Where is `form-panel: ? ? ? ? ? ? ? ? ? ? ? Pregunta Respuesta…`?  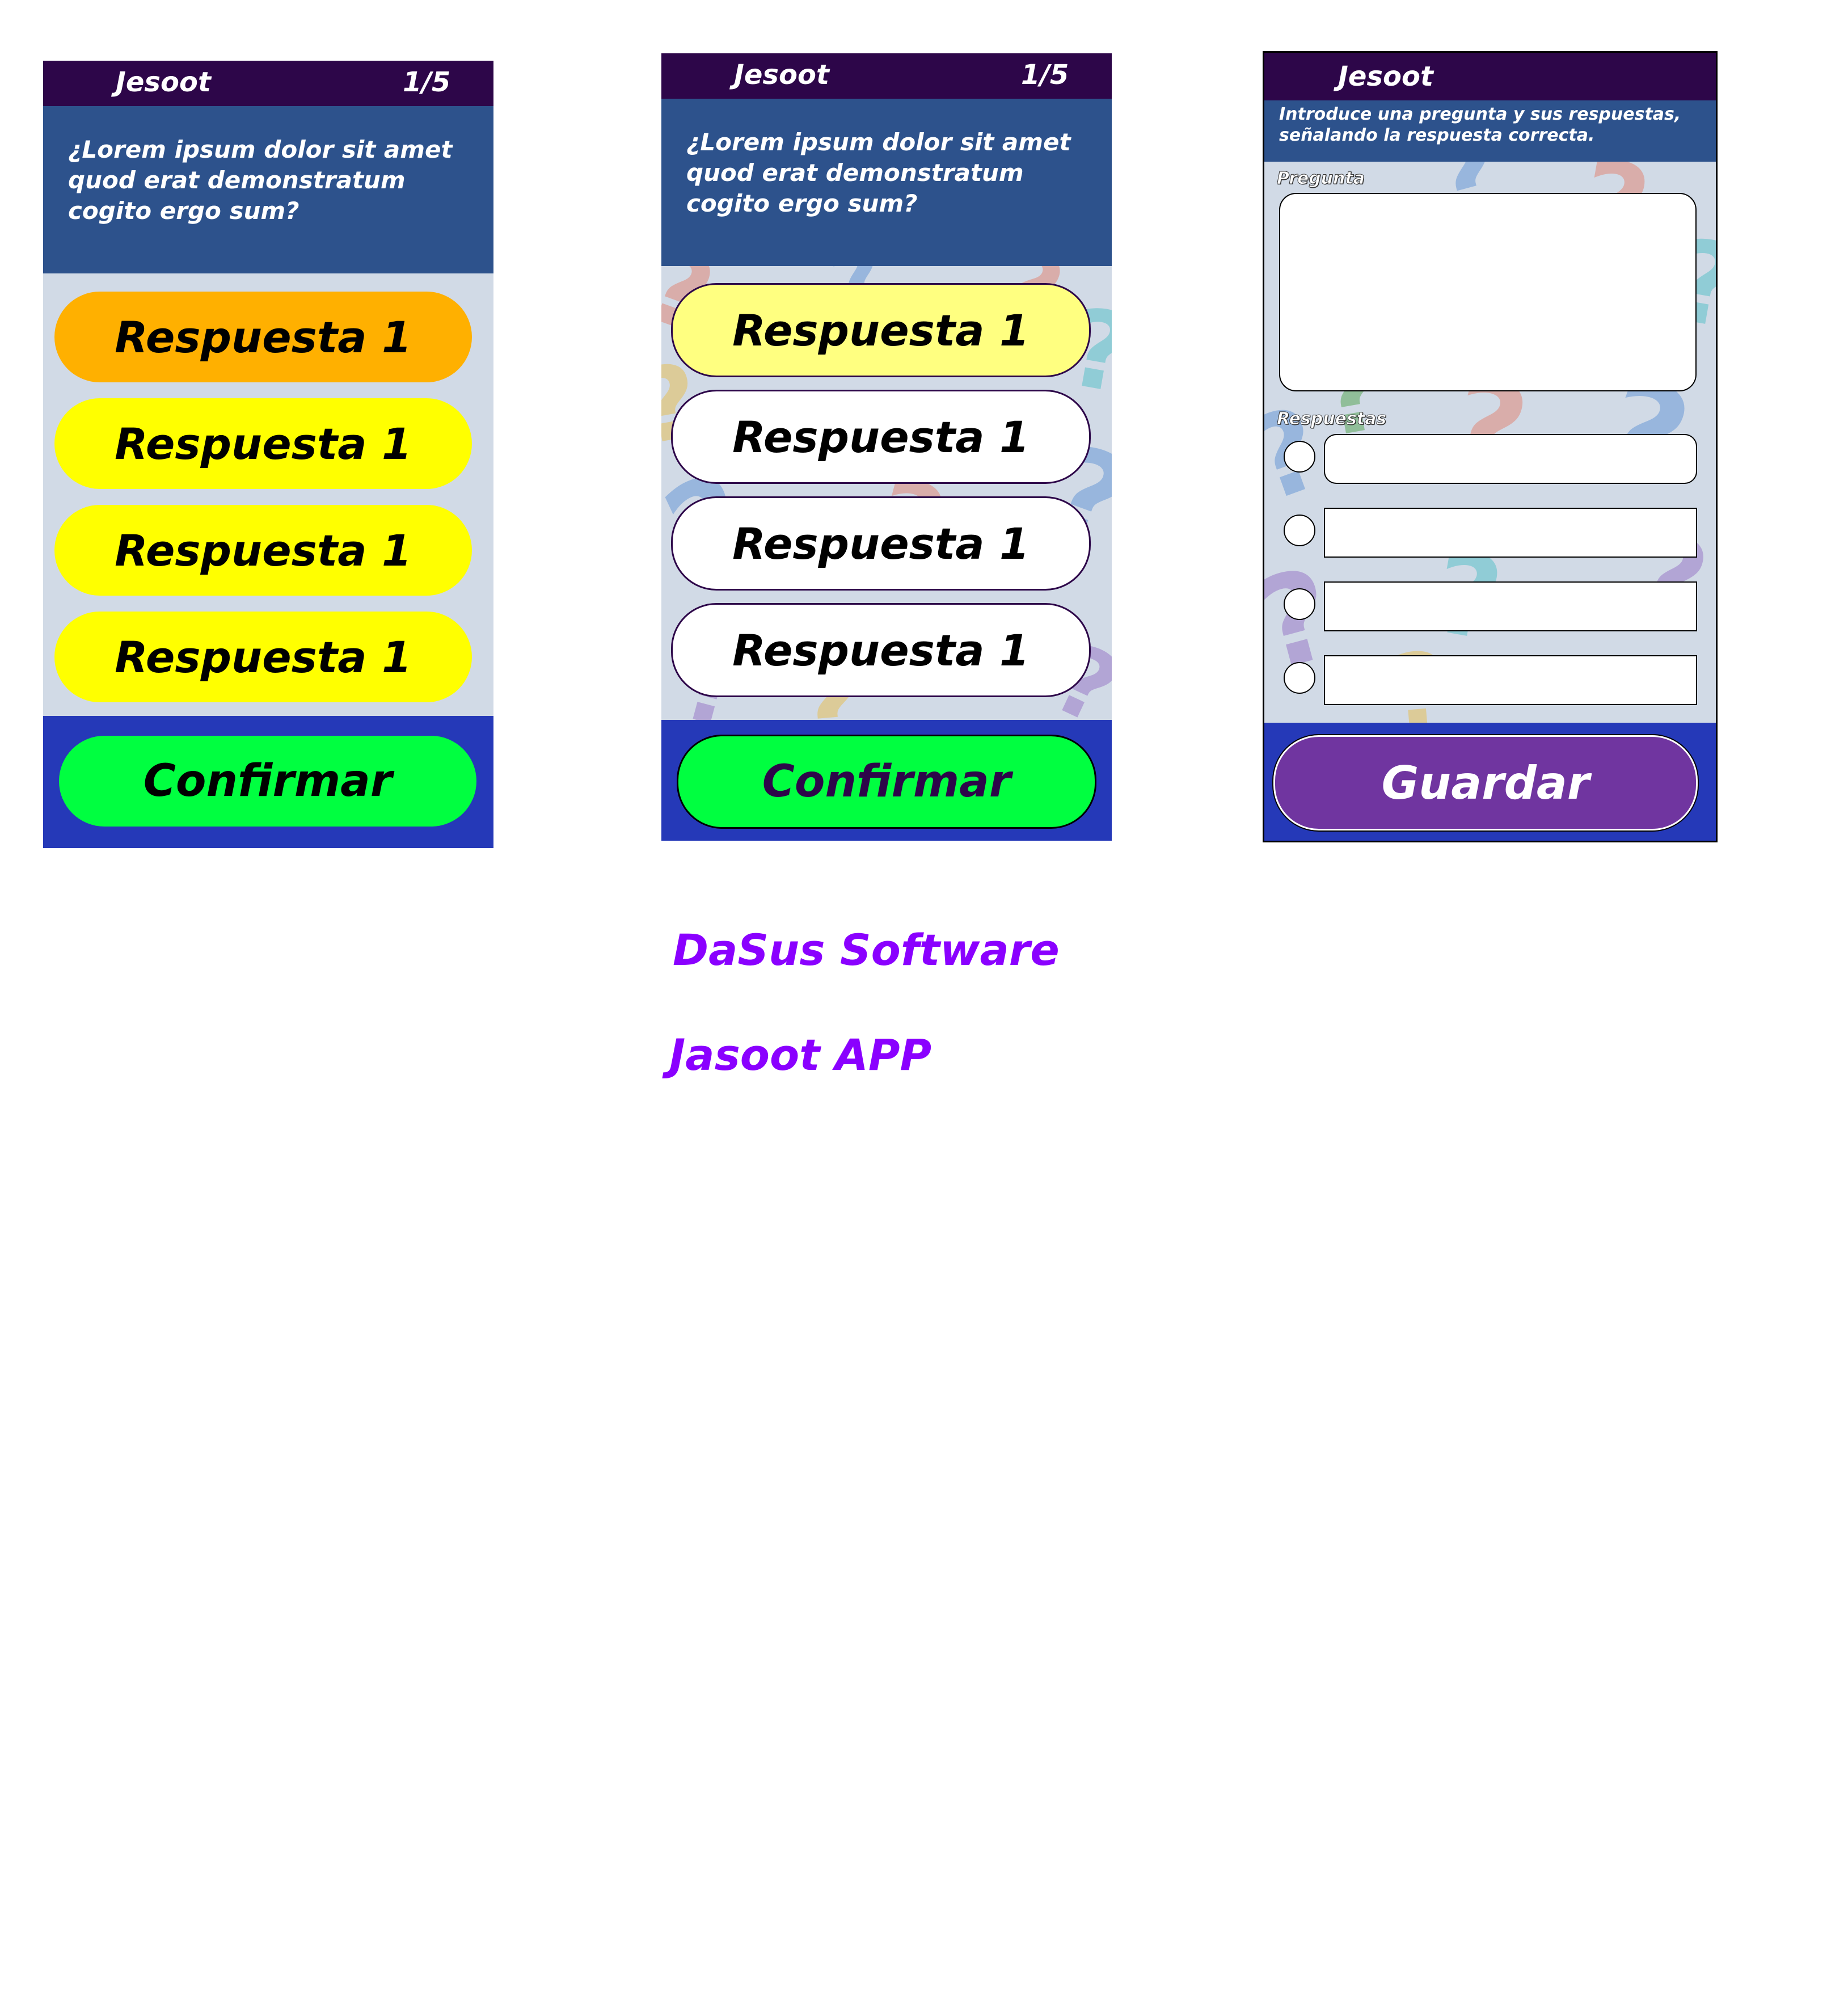 form-panel: ? ? ? ? ? ? ? ? ? ? ? Pregunta Respuesta… is located at coordinates (1490, 442).